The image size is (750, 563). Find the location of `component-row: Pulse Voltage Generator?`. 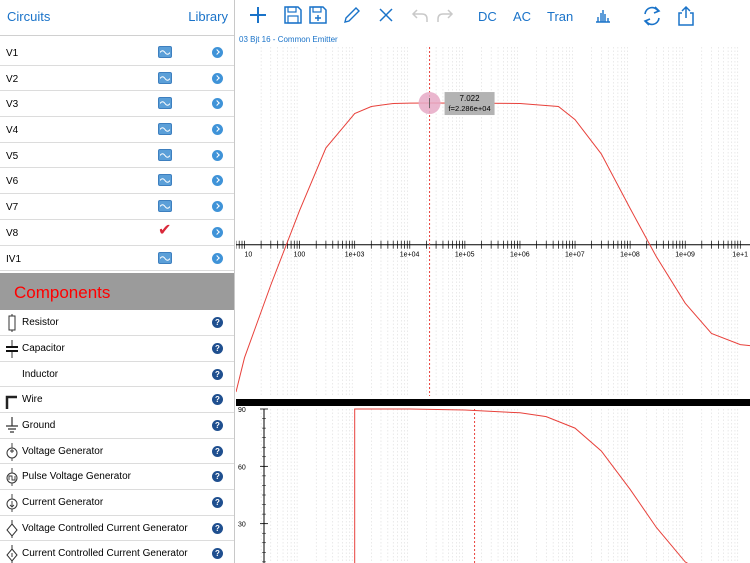

component-row: Pulse Voltage Generator? is located at coordinates (117, 477).